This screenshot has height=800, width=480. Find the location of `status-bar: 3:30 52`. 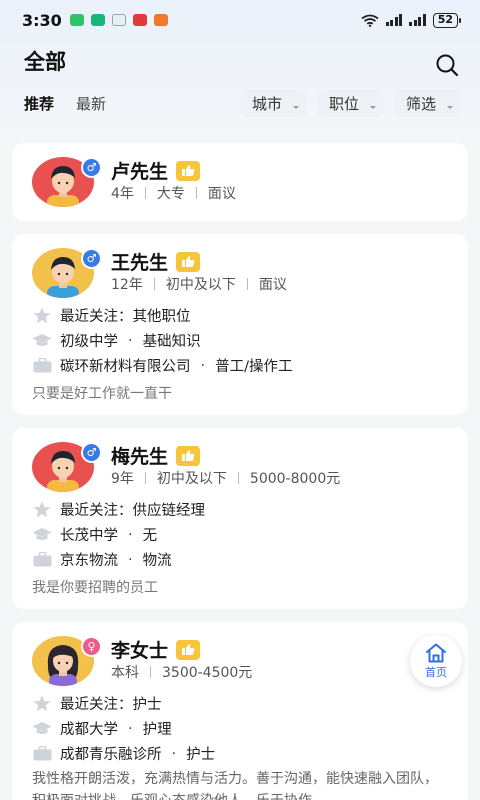

status-bar: 3:30 52 is located at coordinates (240, 20).